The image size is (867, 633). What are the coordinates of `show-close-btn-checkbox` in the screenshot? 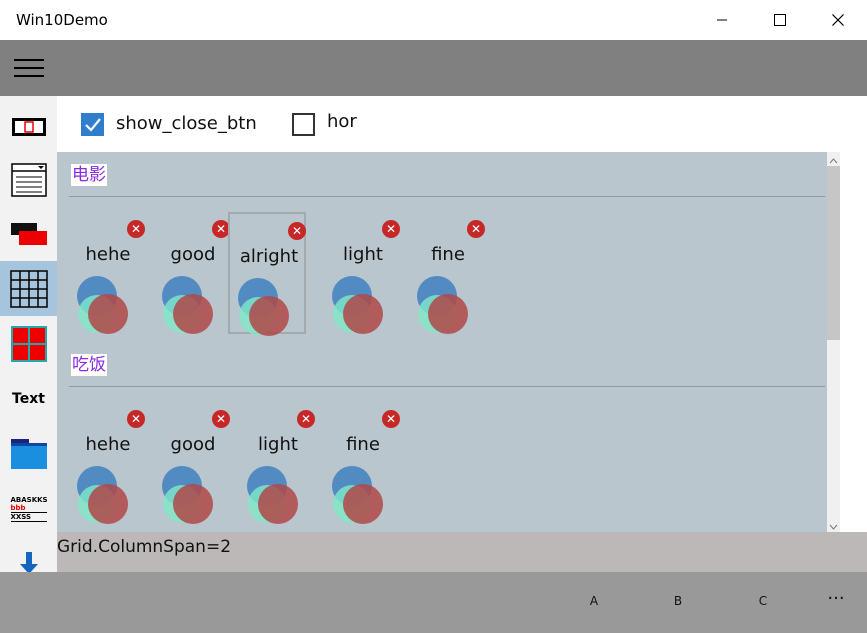 It's located at (92, 124).